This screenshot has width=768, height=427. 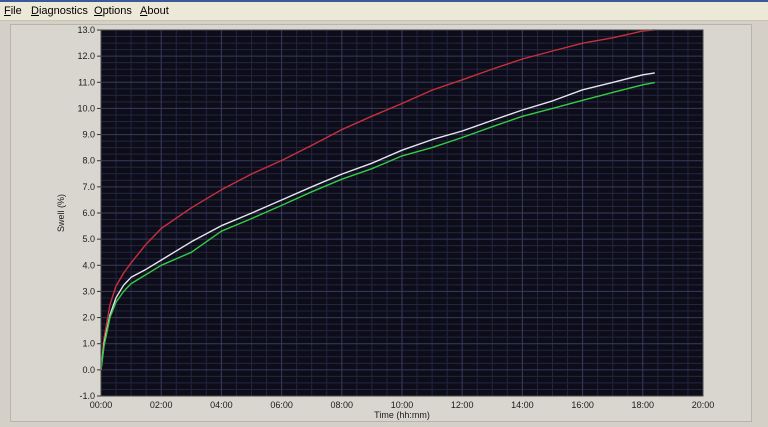 What do you see at coordinates (86, 82) in the screenshot?
I see `y-tick-label: 11.0` at bounding box center [86, 82].